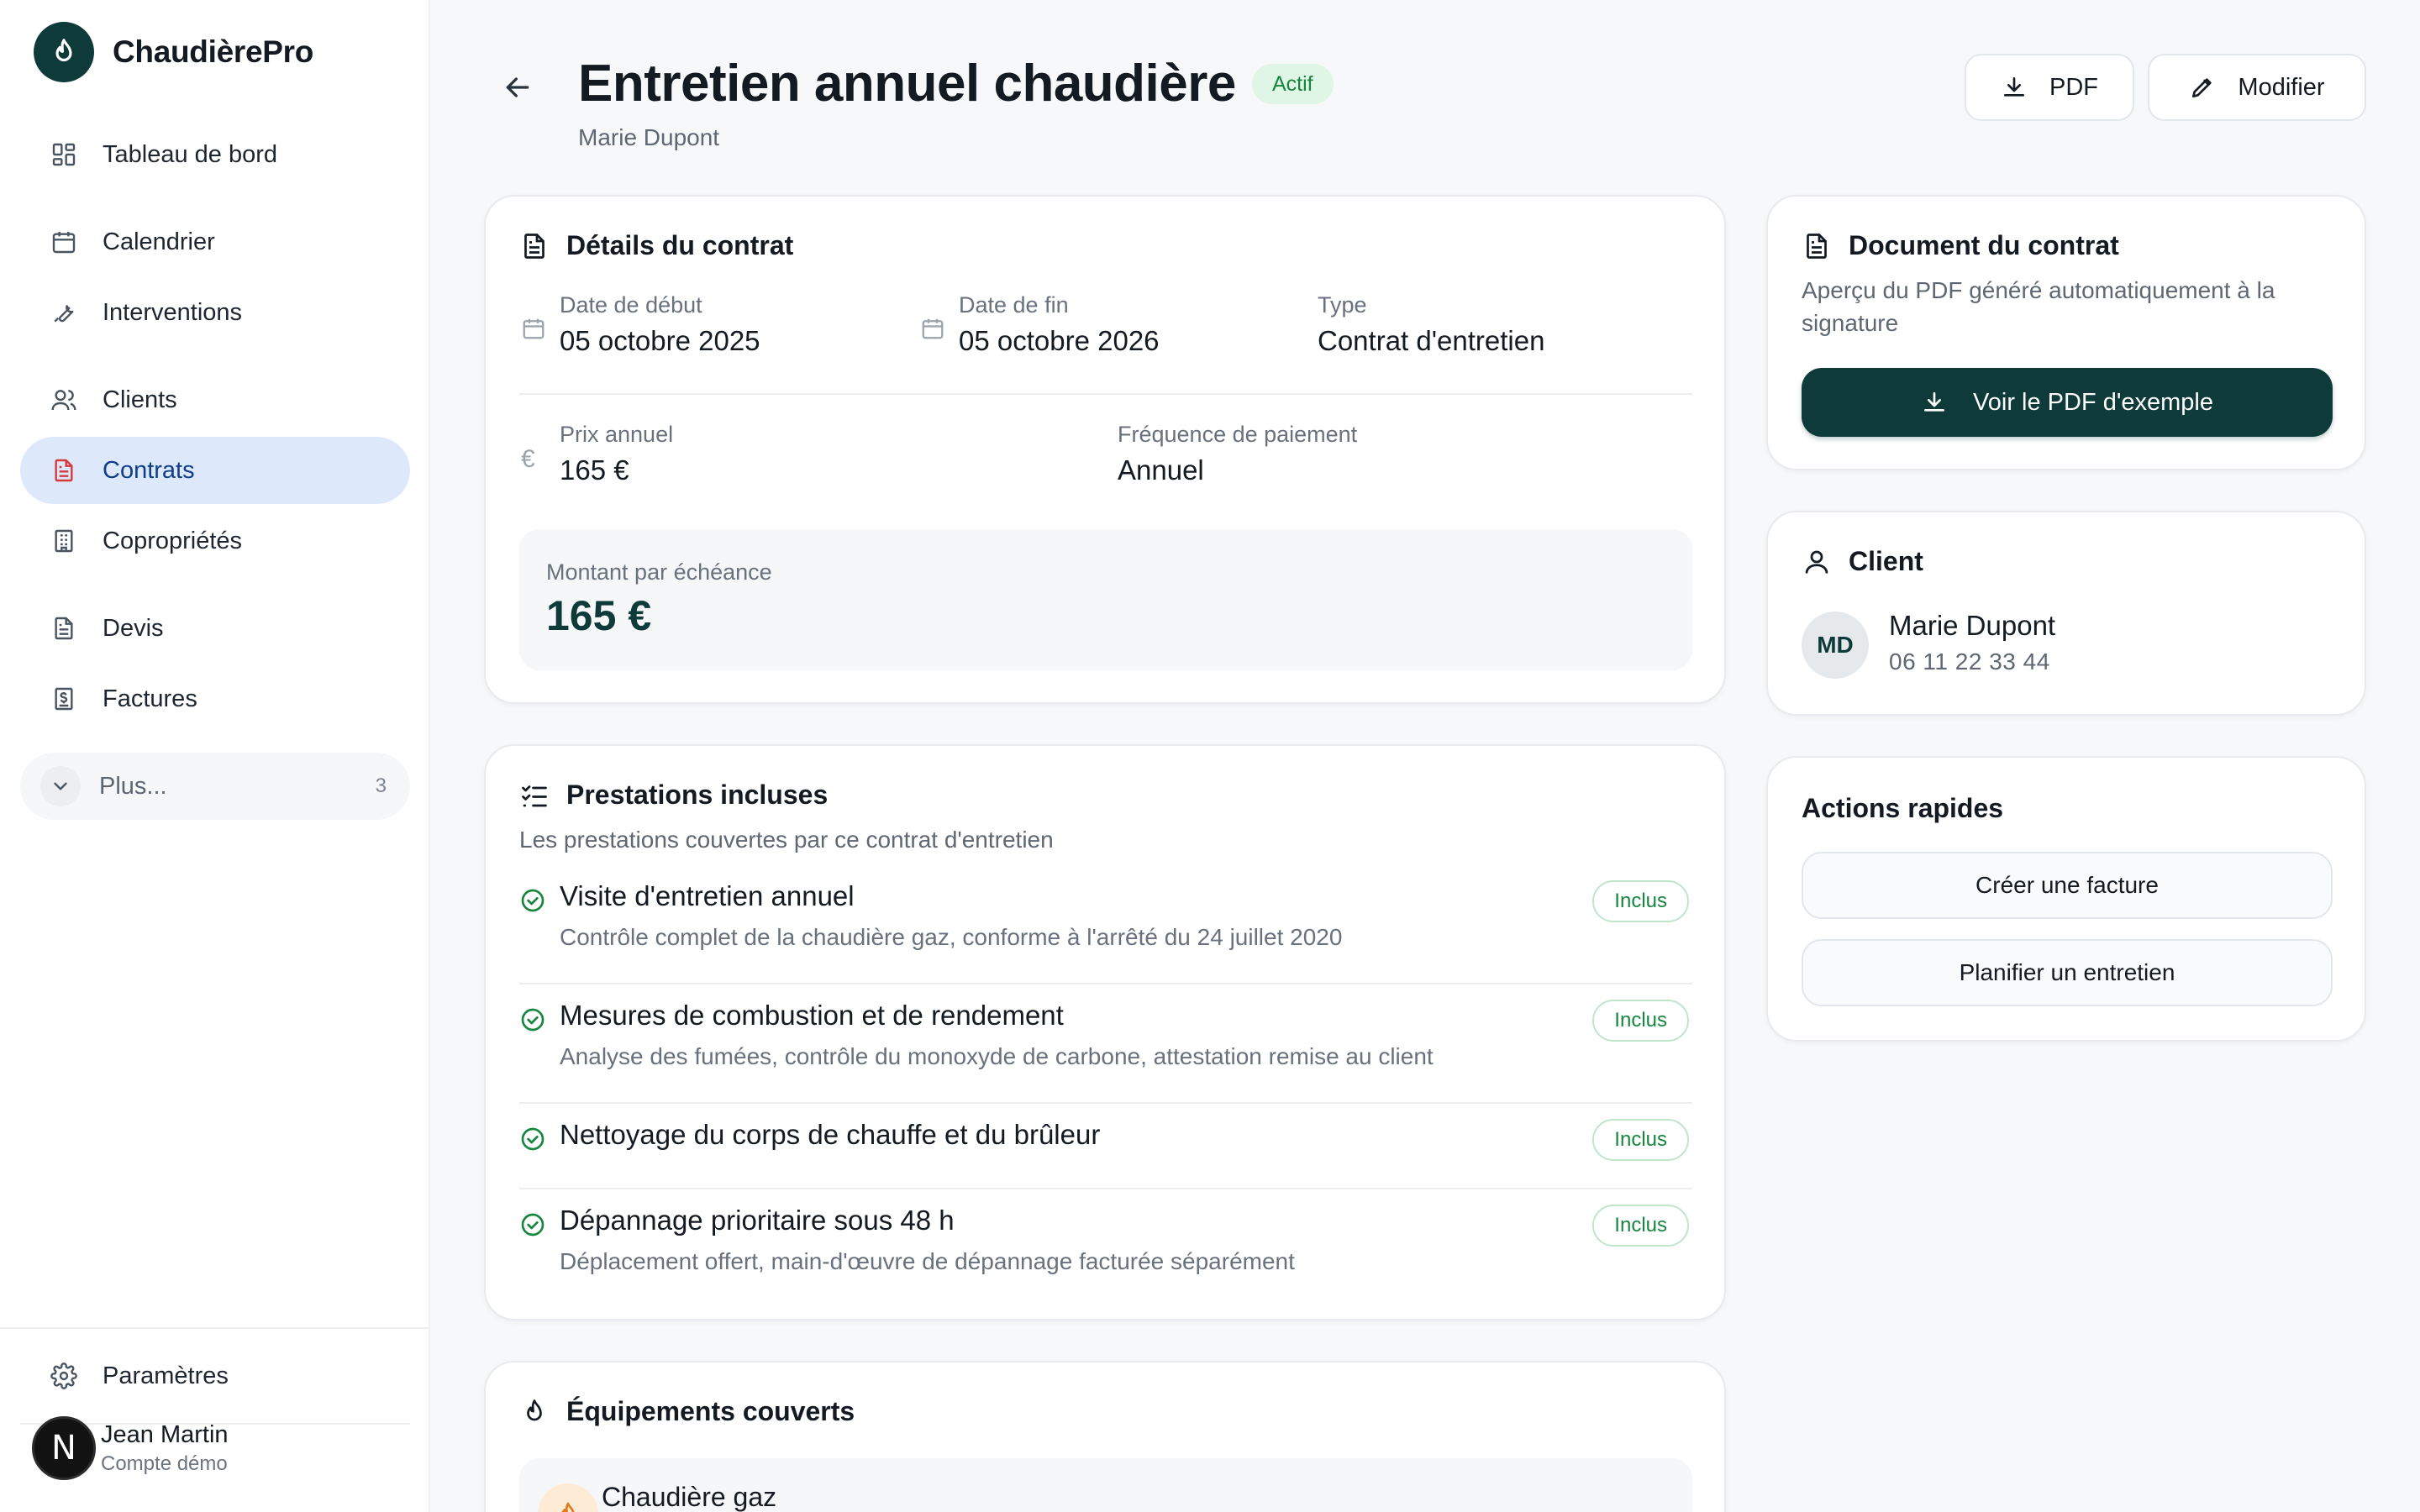 This screenshot has width=2420, height=1512. I want to click on annual-price-label: Prix annuel, so click(617, 434).